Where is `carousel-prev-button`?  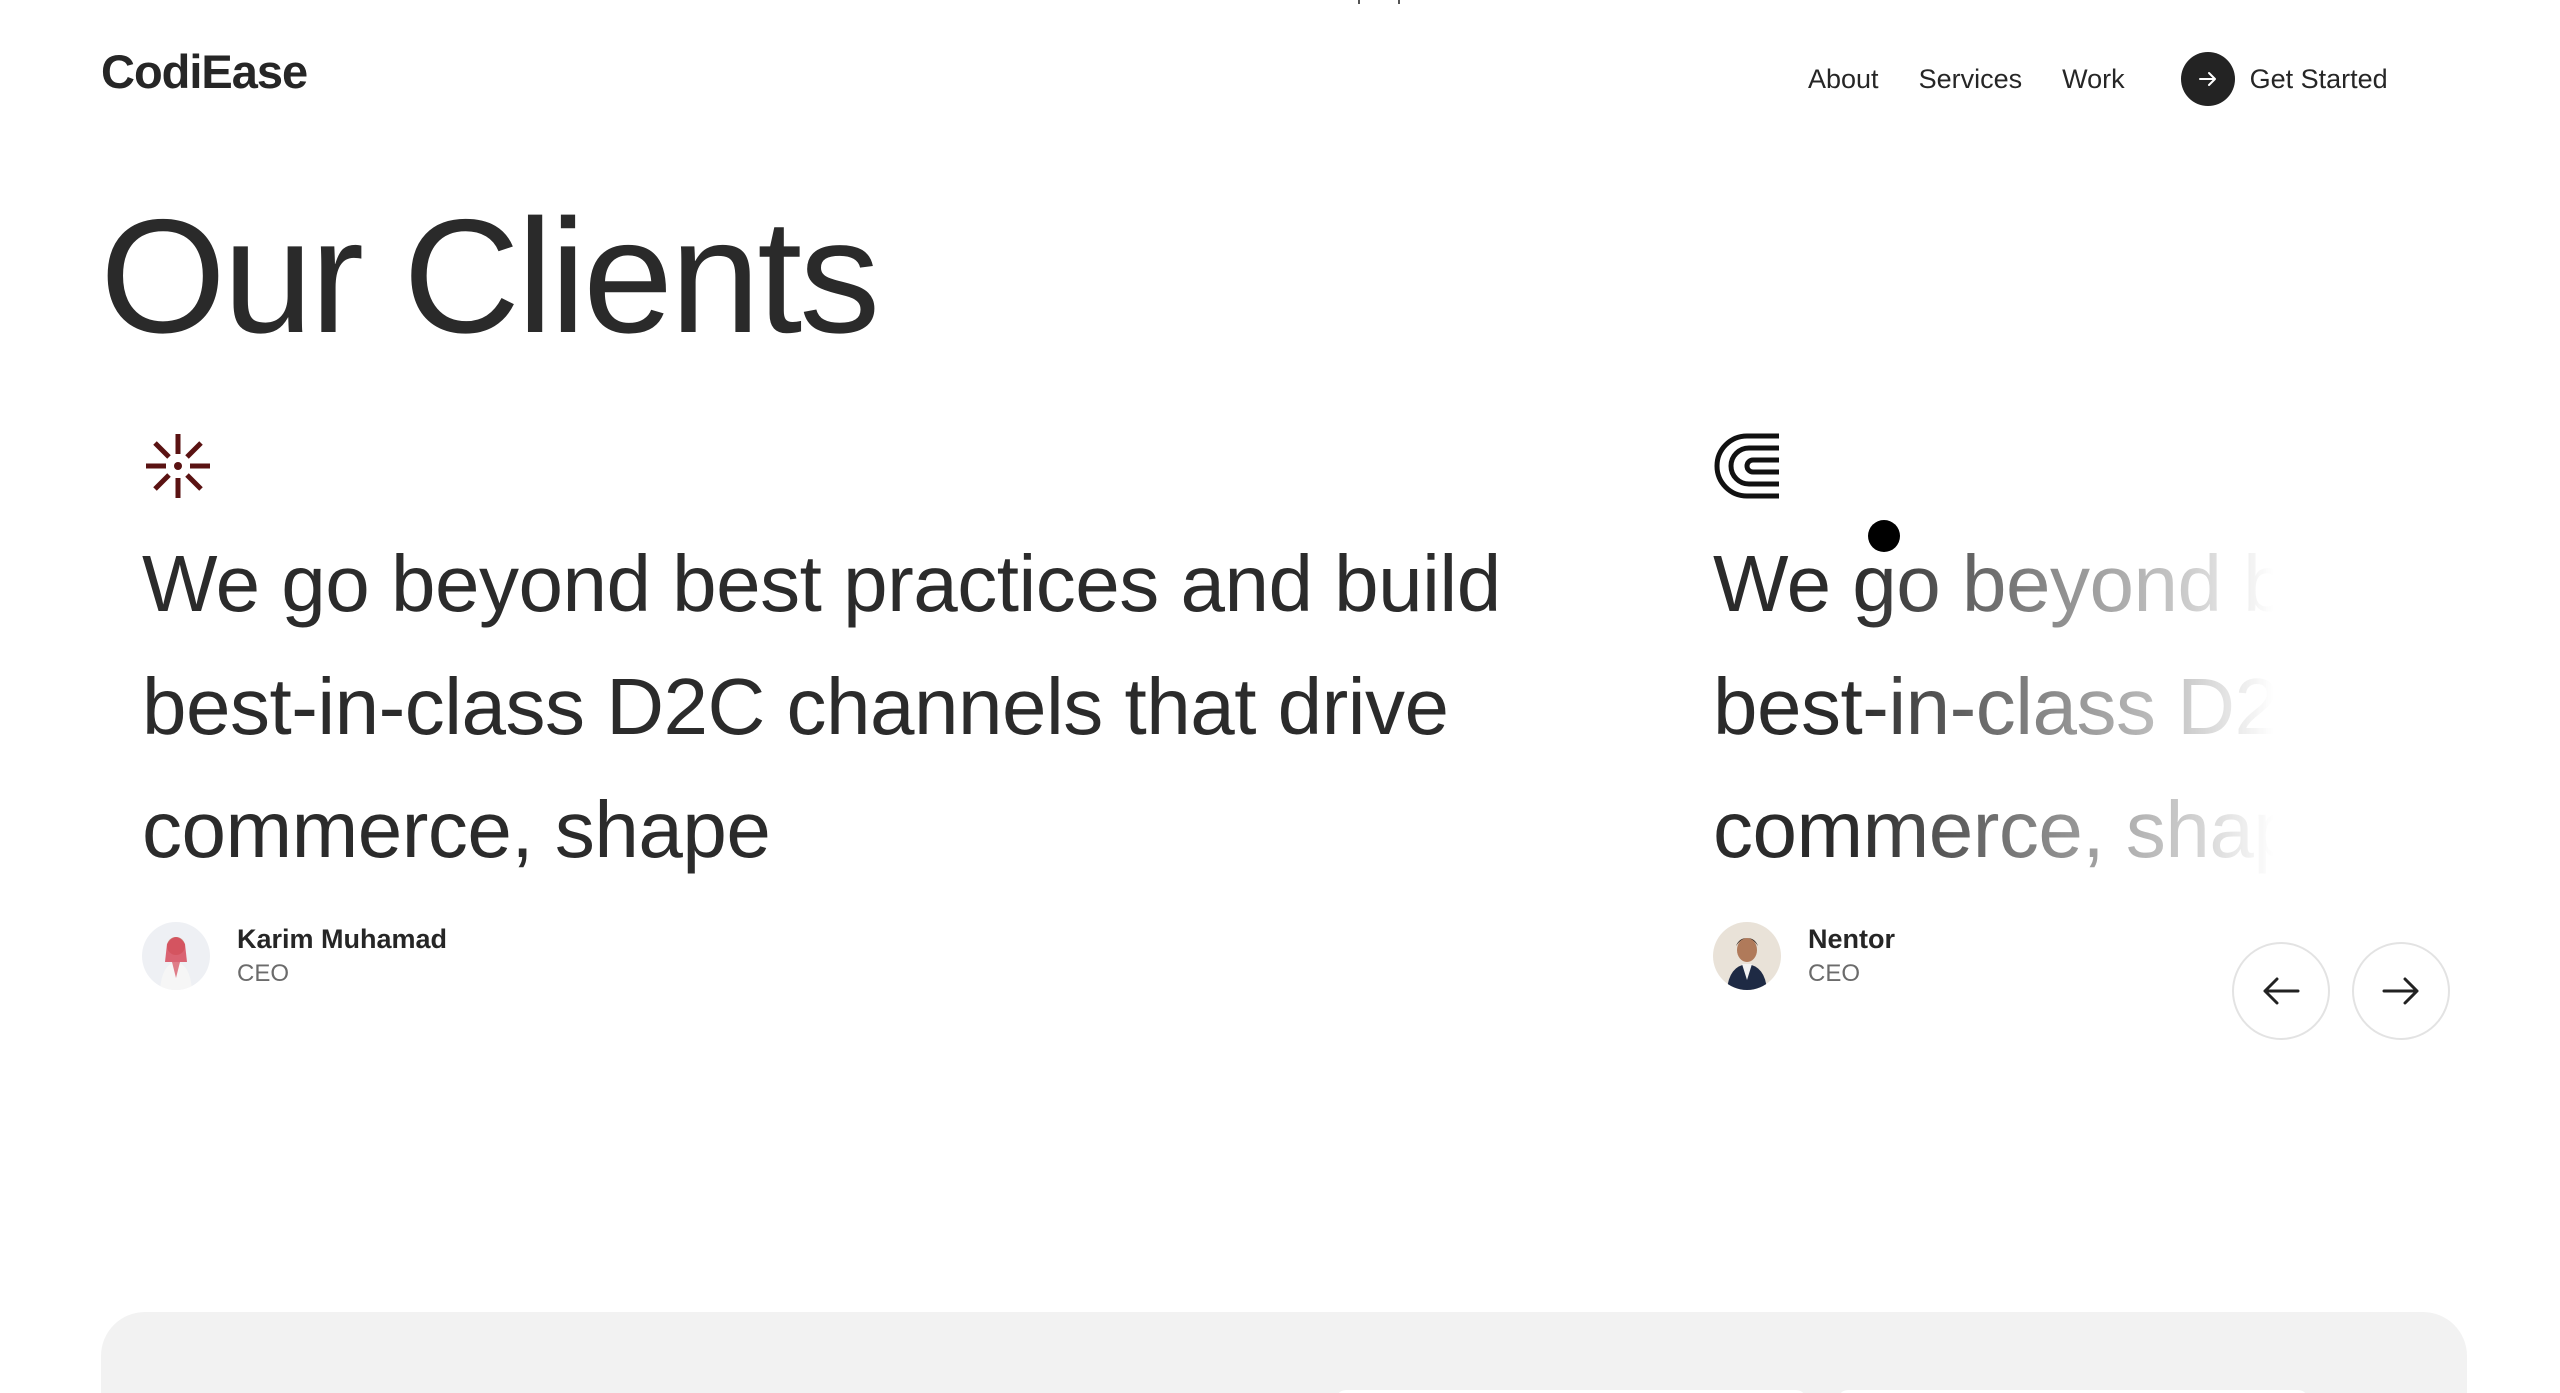
carousel-prev-button is located at coordinates (2281, 991).